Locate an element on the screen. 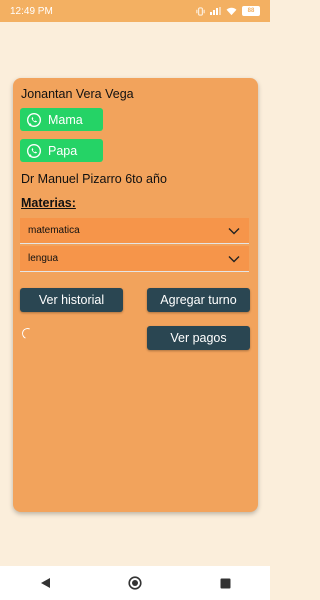  status-bar: 12:49 PM 88 is located at coordinates (135, 11).